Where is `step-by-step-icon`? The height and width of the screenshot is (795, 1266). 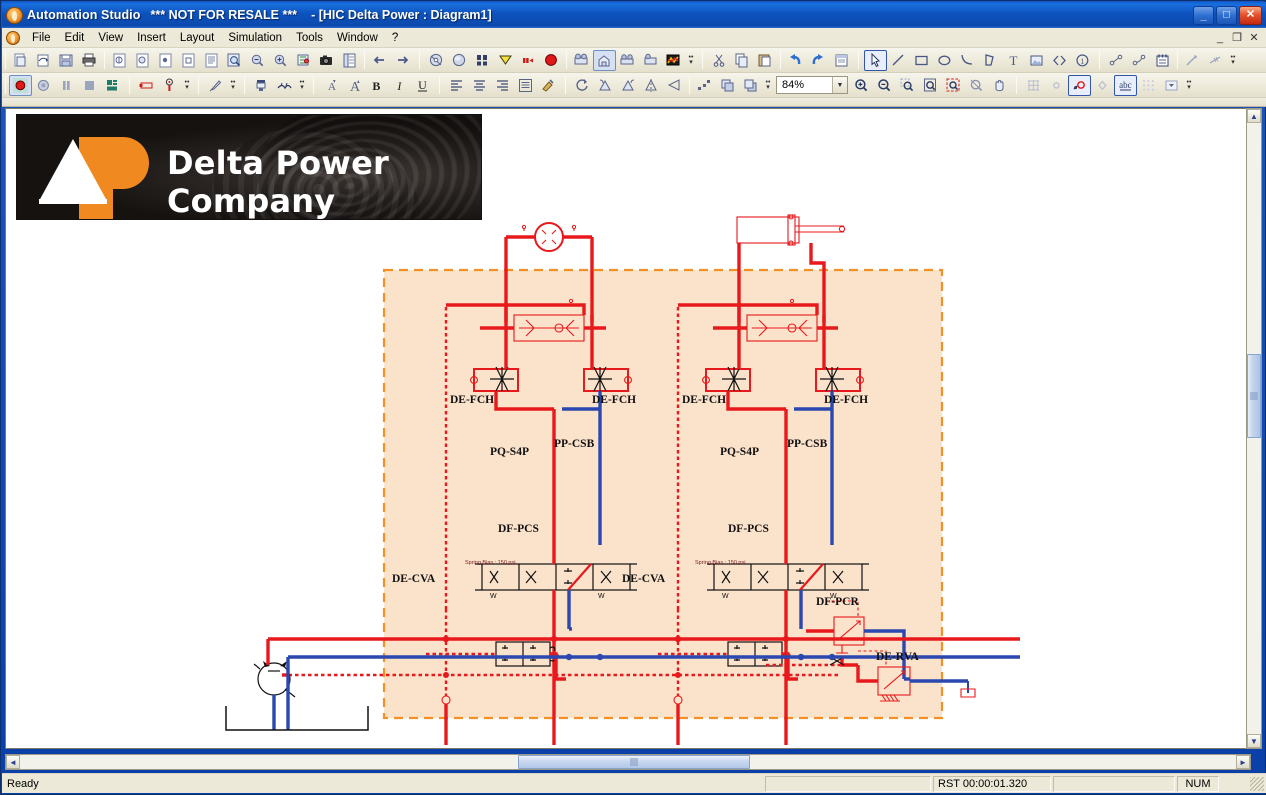
step-by-step-icon is located at coordinates (482, 60).